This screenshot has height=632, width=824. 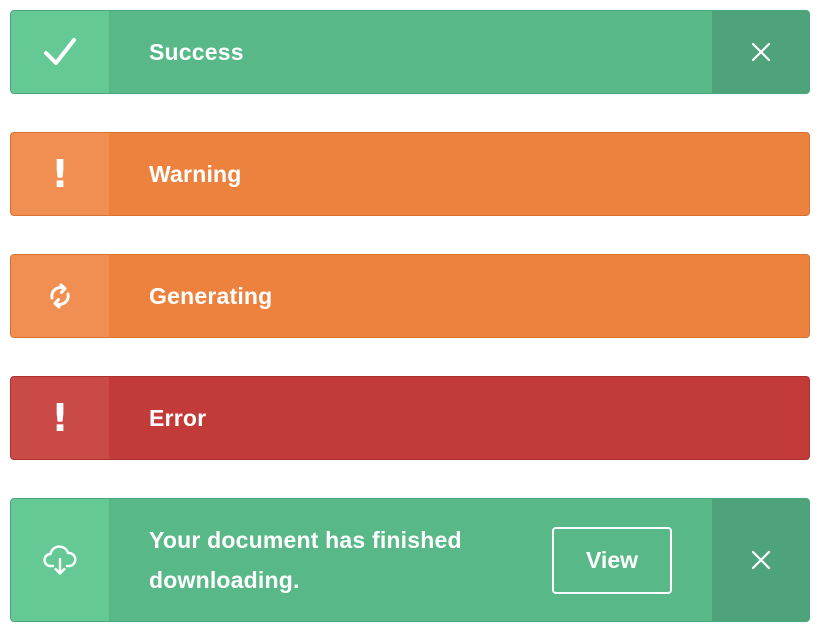 What do you see at coordinates (612, 560) in the screenshot?
I see `view-button: View` at bounding box center [612, 560].